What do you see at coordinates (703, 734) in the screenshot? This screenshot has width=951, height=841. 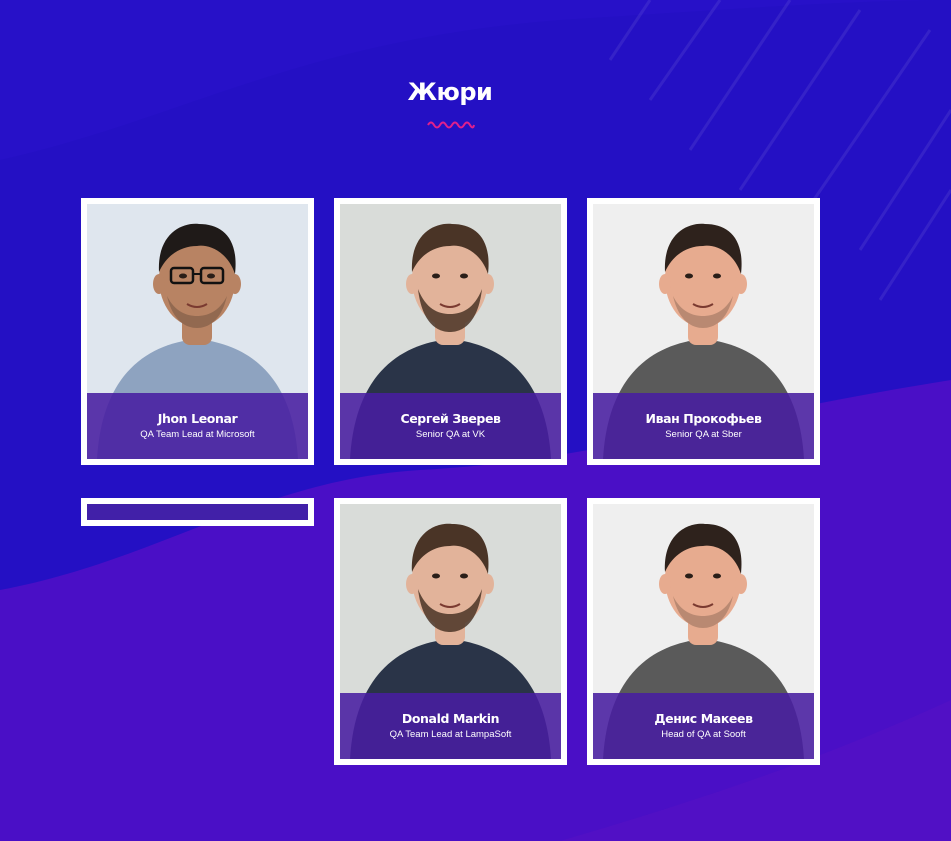 I see `jury-role: Head of QA at Sooft` at bounding box center [703, 734].